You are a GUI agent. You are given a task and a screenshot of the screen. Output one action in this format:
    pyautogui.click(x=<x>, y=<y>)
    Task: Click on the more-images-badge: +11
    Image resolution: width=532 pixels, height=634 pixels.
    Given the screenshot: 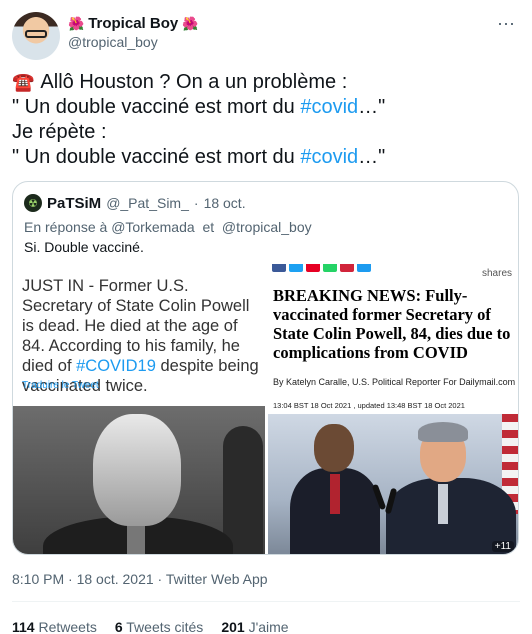 What is the action you would take?
    pyautogui.click(x=502, y=546)
    